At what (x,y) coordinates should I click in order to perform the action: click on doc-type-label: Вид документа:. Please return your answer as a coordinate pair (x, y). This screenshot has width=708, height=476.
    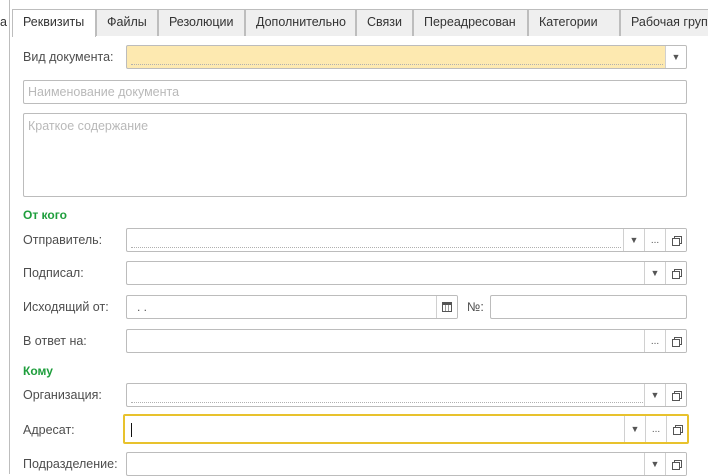
    Looking at the image, I should click on (68, 57).